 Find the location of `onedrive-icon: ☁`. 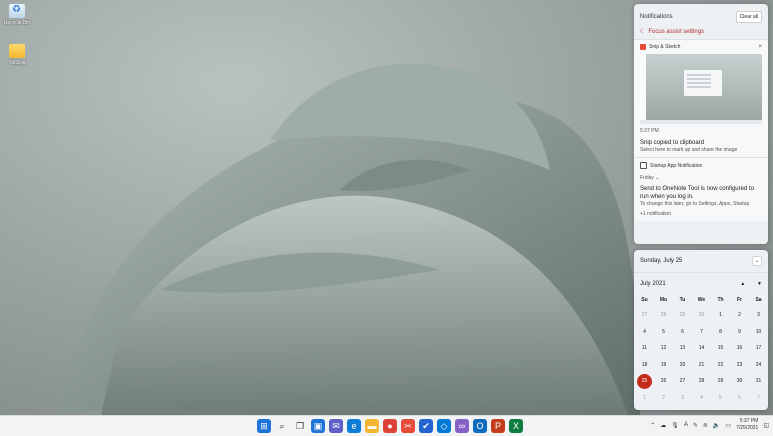

onedrive-icon: ☁ is located at coordinates (663, 425).